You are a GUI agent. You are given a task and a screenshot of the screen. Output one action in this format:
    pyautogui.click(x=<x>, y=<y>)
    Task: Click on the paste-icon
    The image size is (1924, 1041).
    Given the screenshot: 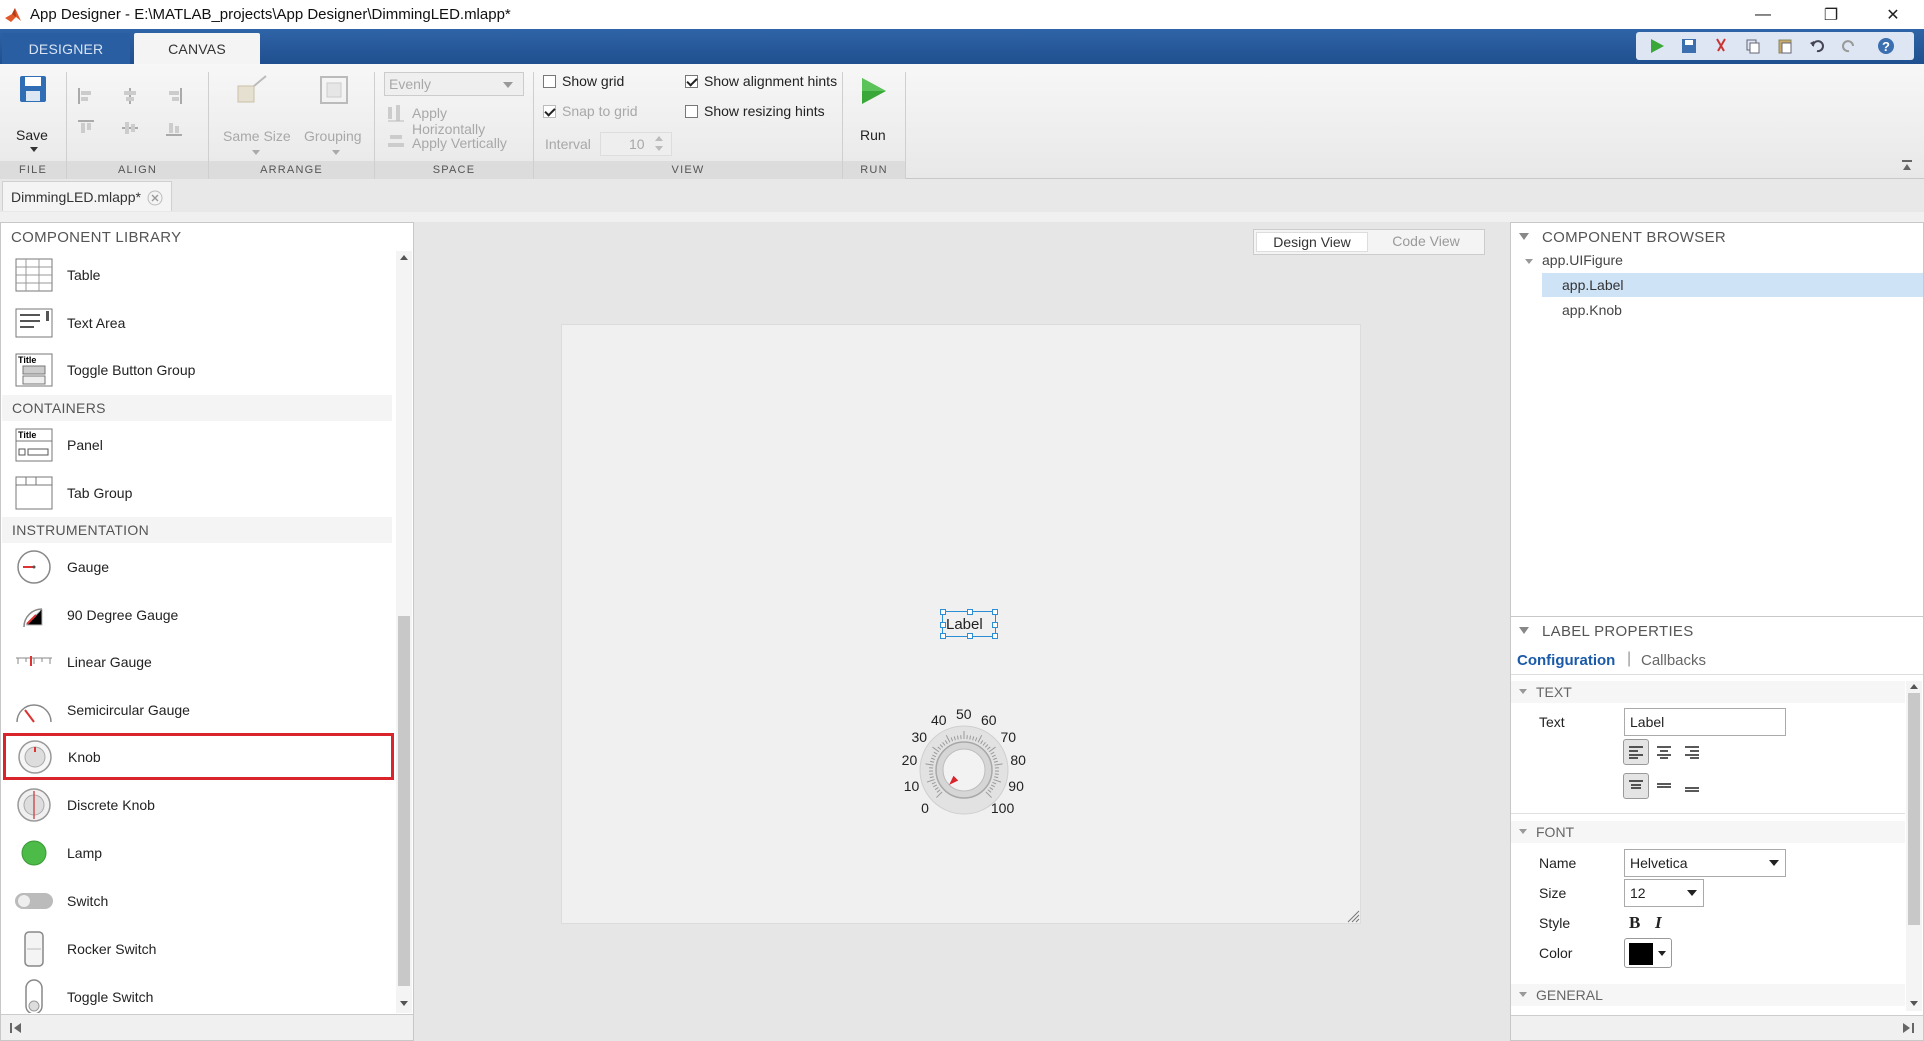 What is the action you would take?
    pyautogui.click(x=1785, y=46)
    